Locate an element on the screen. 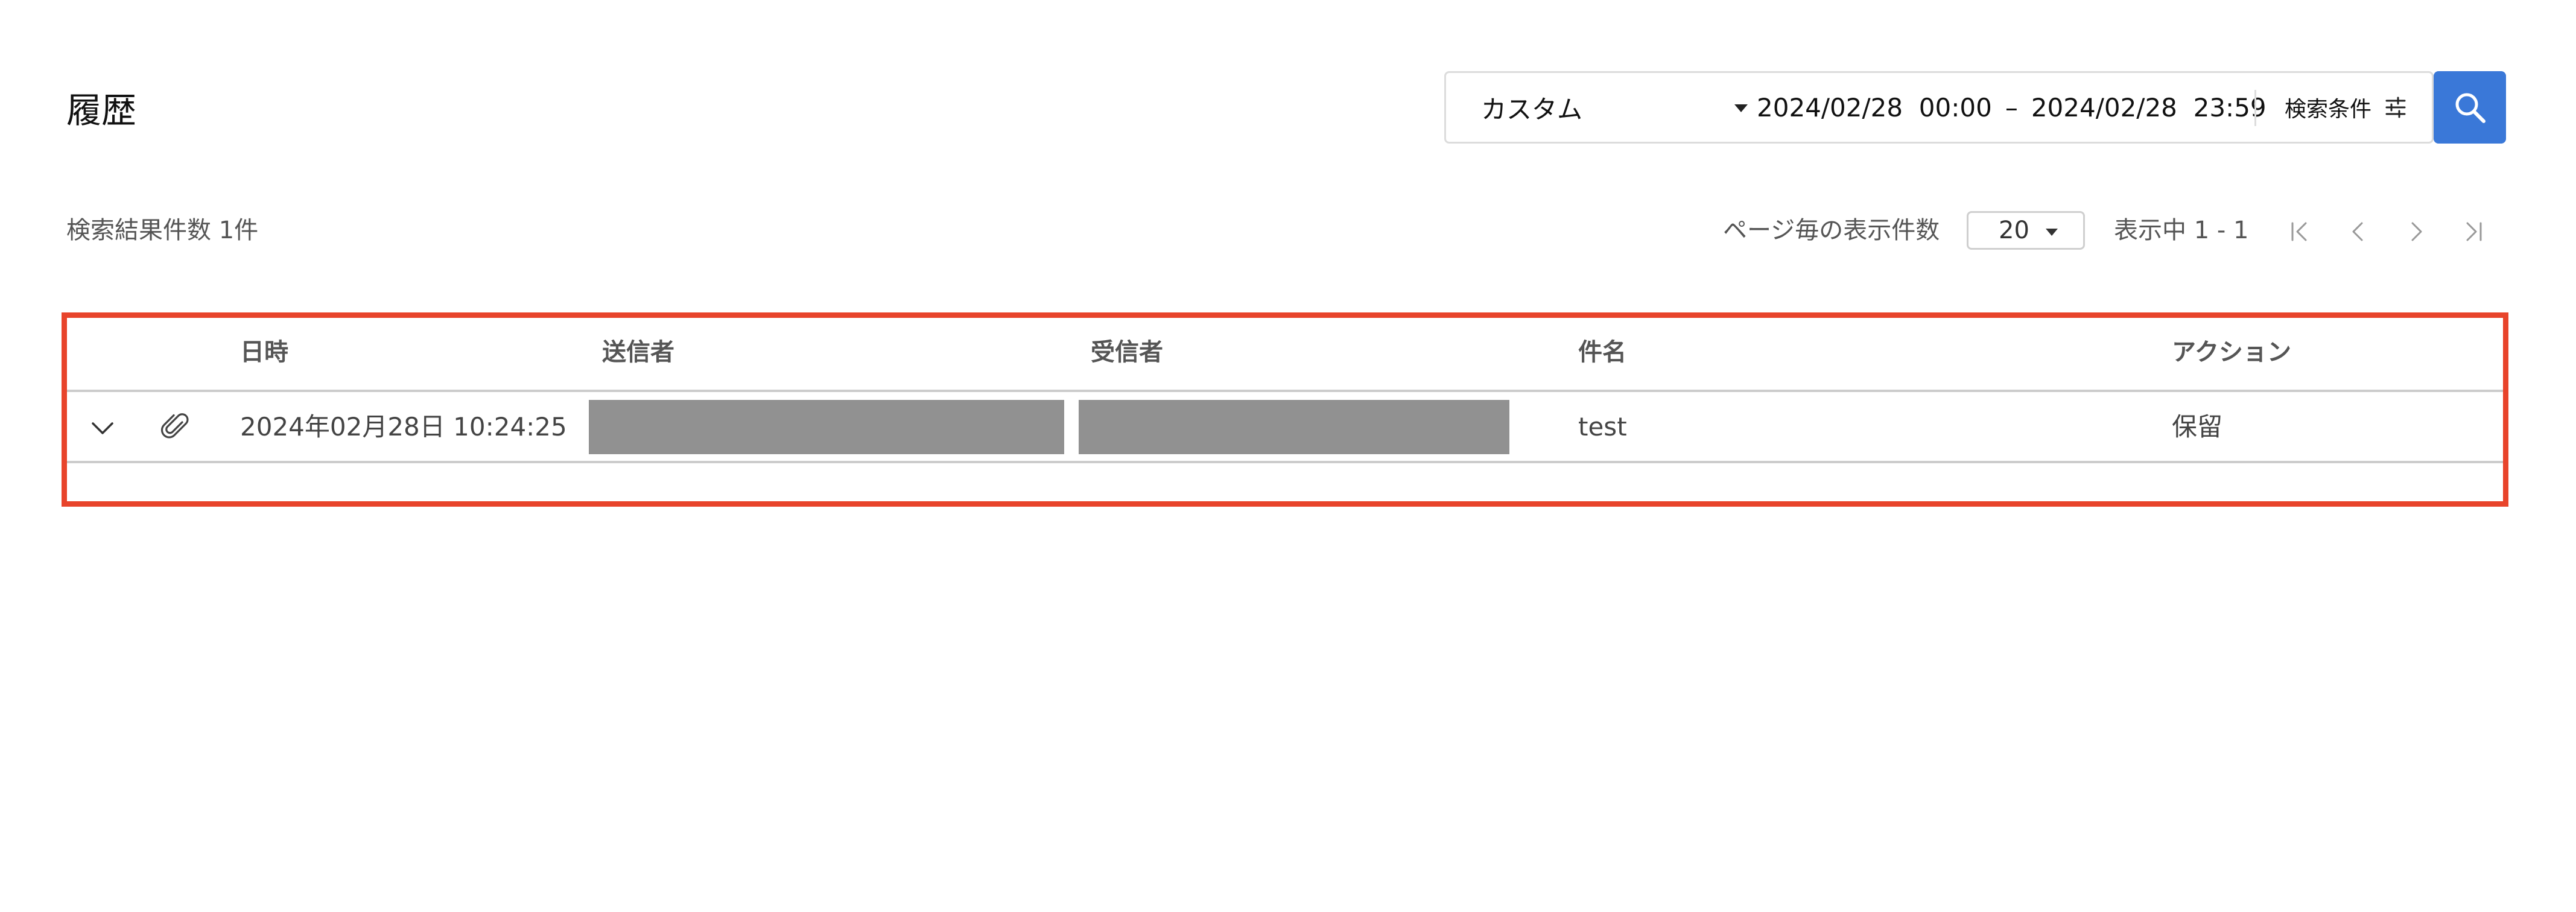  search-conditions-button: 検索条件 is located at coordinates (2345, 107).